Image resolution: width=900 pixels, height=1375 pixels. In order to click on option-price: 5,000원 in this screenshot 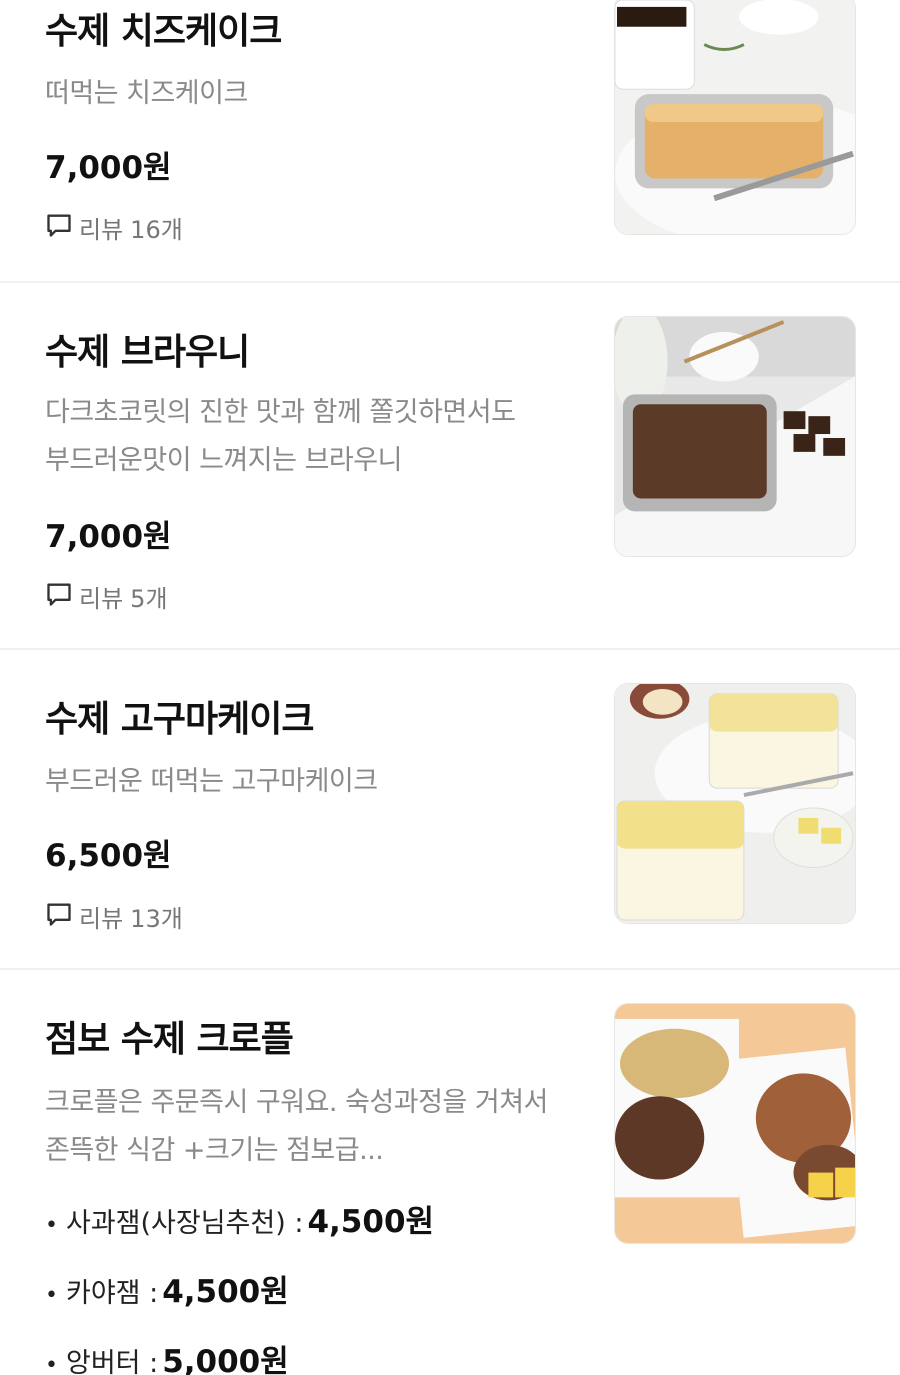, I will do `click(225, 1359)`.